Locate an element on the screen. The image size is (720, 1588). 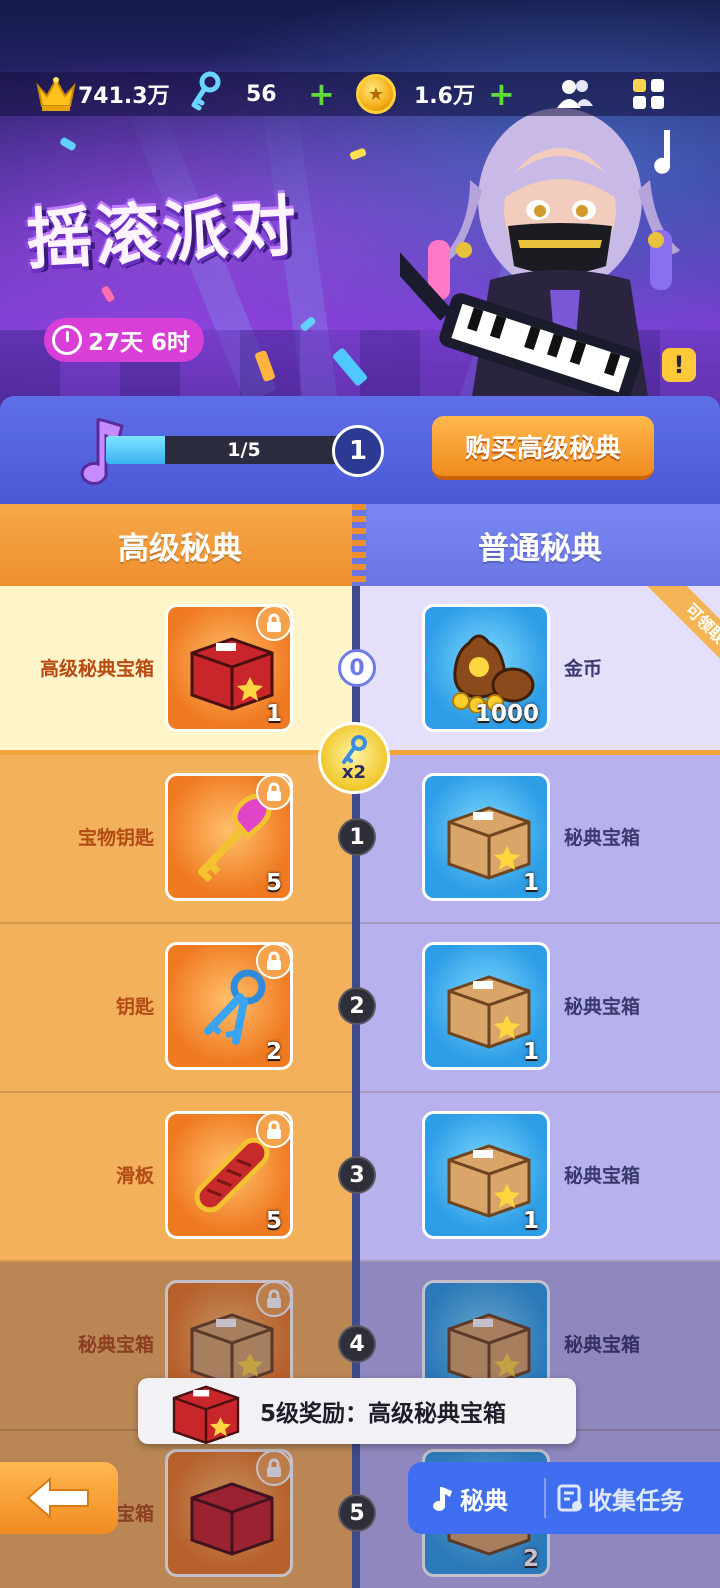
crown-value: 741.3万 is located at coordinates (124, 96).